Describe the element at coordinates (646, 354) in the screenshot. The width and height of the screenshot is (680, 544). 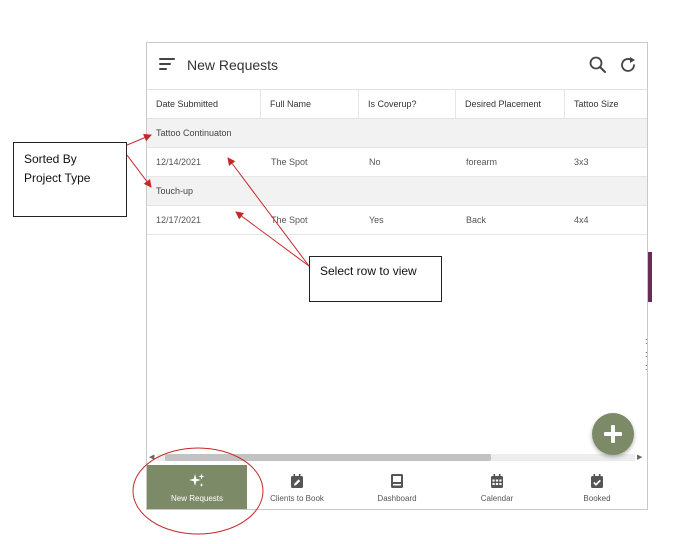
I see `edge-artifact: :::` at that location.